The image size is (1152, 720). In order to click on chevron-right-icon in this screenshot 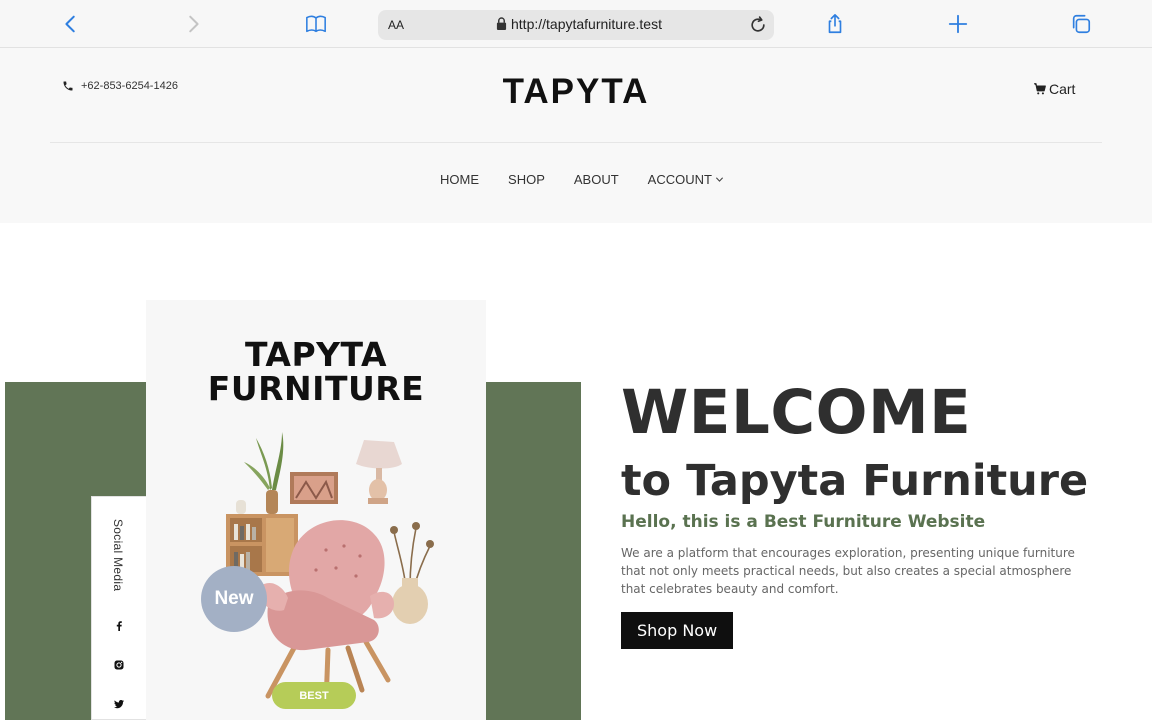, I will do `click(194, 24)`.